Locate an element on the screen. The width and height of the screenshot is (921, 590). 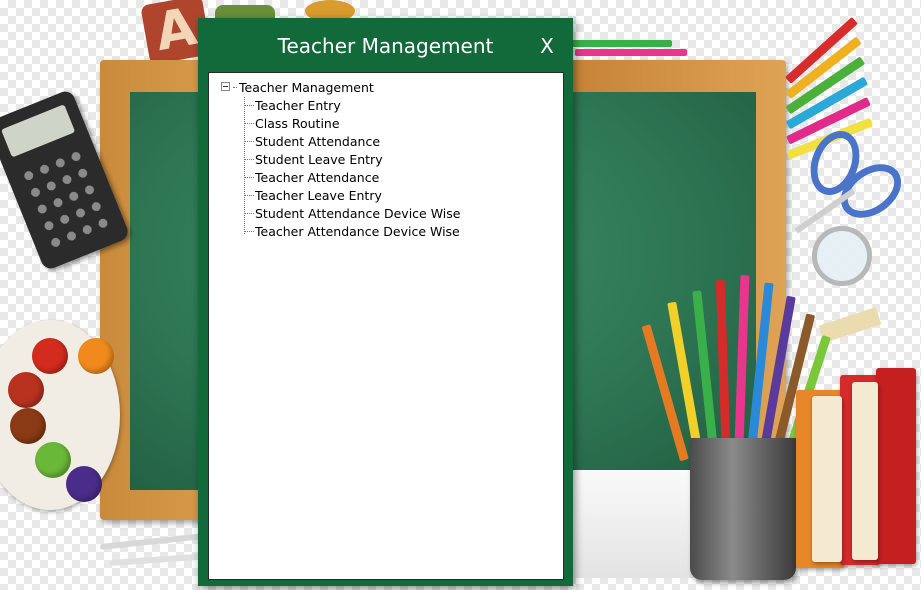
collapse-toggle-icon is located at coordinates (225, 86).